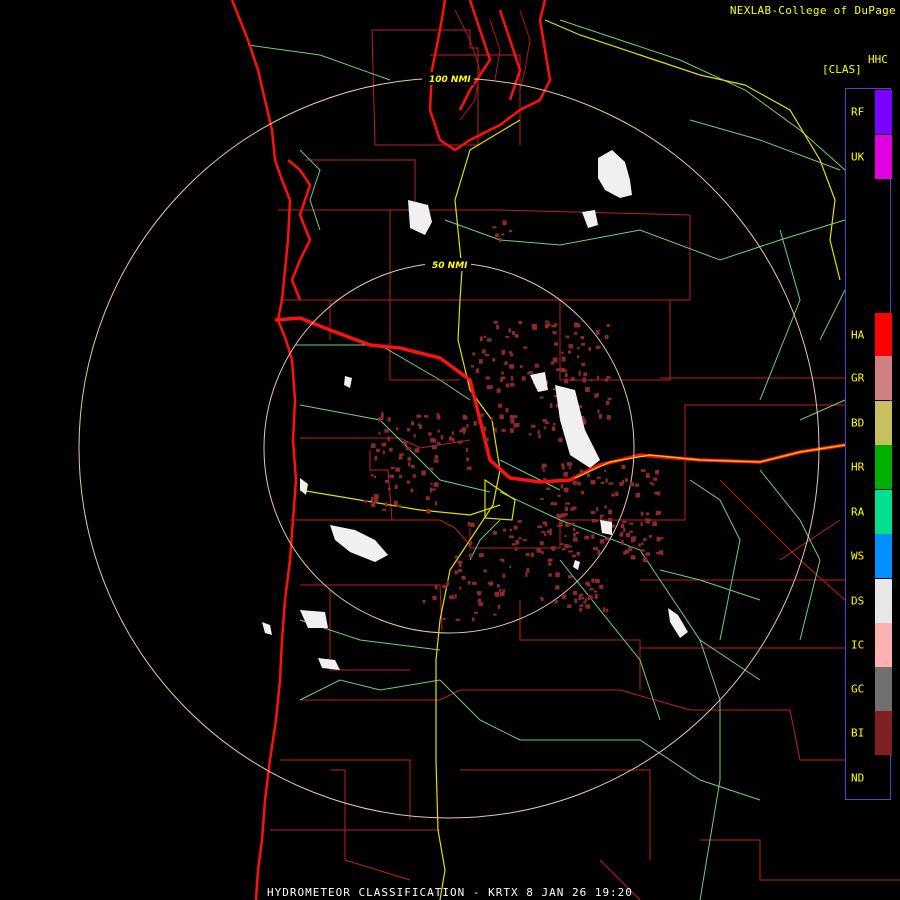  Describe the element at coordinates (883, 512) in the screenshot. I see `legend-swatch-ra` at that location.